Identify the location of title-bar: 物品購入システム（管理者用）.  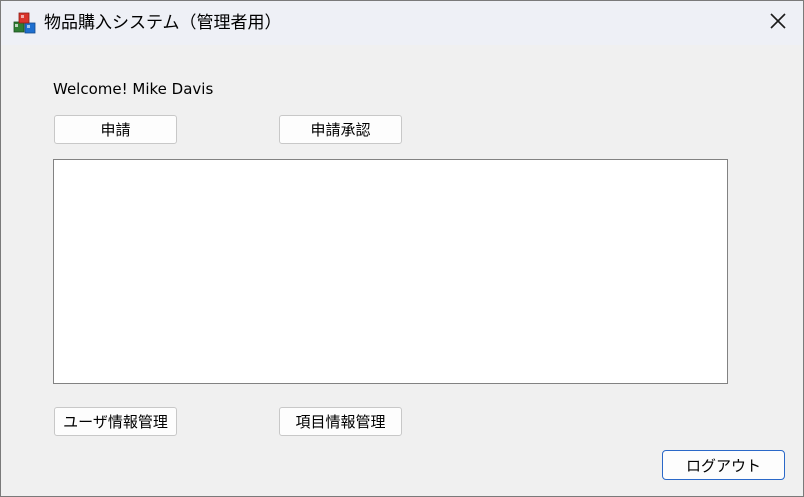
(402, 23).